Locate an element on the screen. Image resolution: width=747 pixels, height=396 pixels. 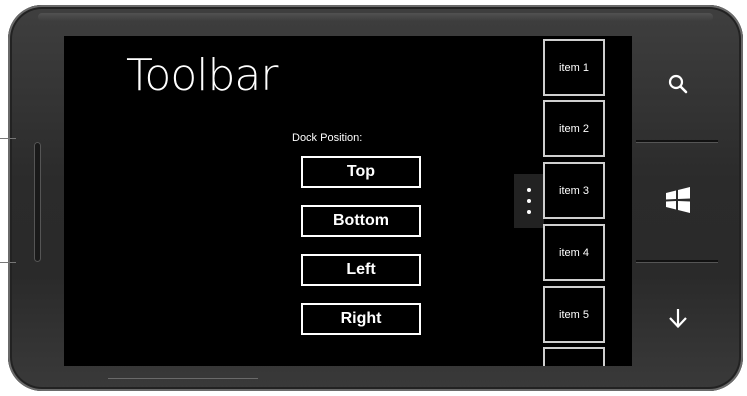
windows-logo-icon is located at coordinates (678, 200).